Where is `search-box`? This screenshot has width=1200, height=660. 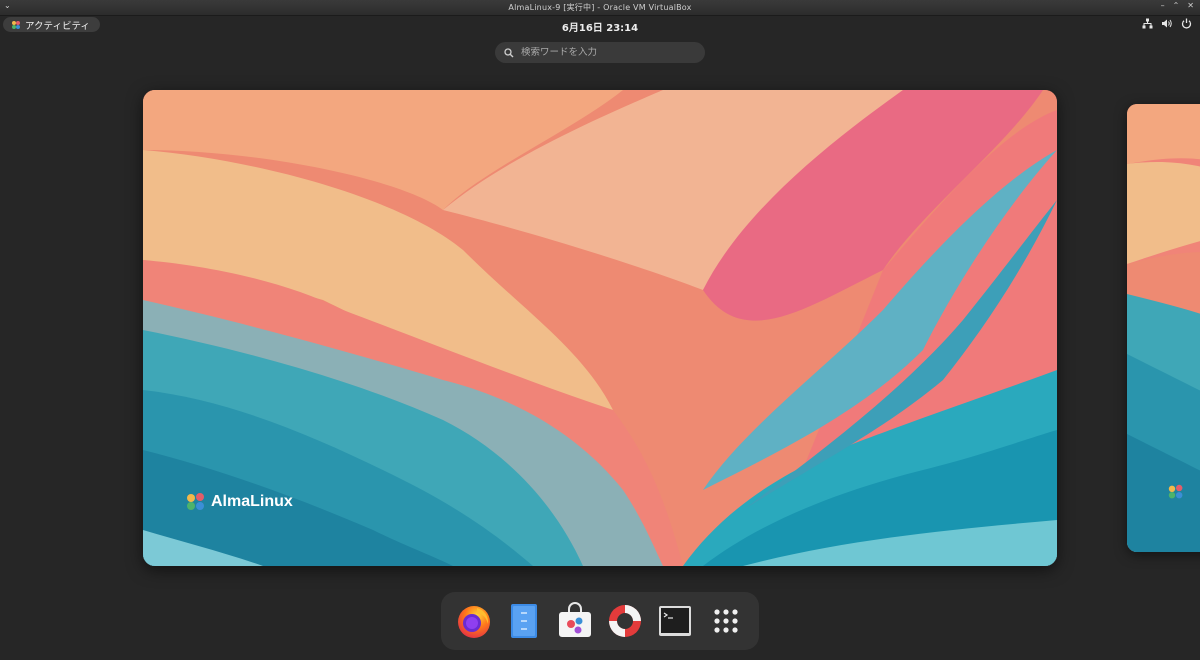 search-box is located at coordinates (600, 52).